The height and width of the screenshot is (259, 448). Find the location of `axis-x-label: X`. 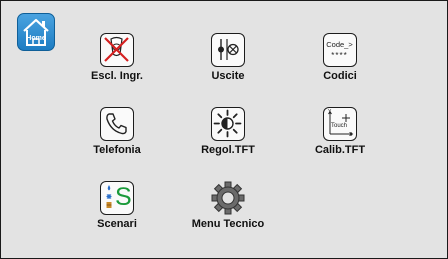

axis-x-label: X is located at coordinates (351, 135).